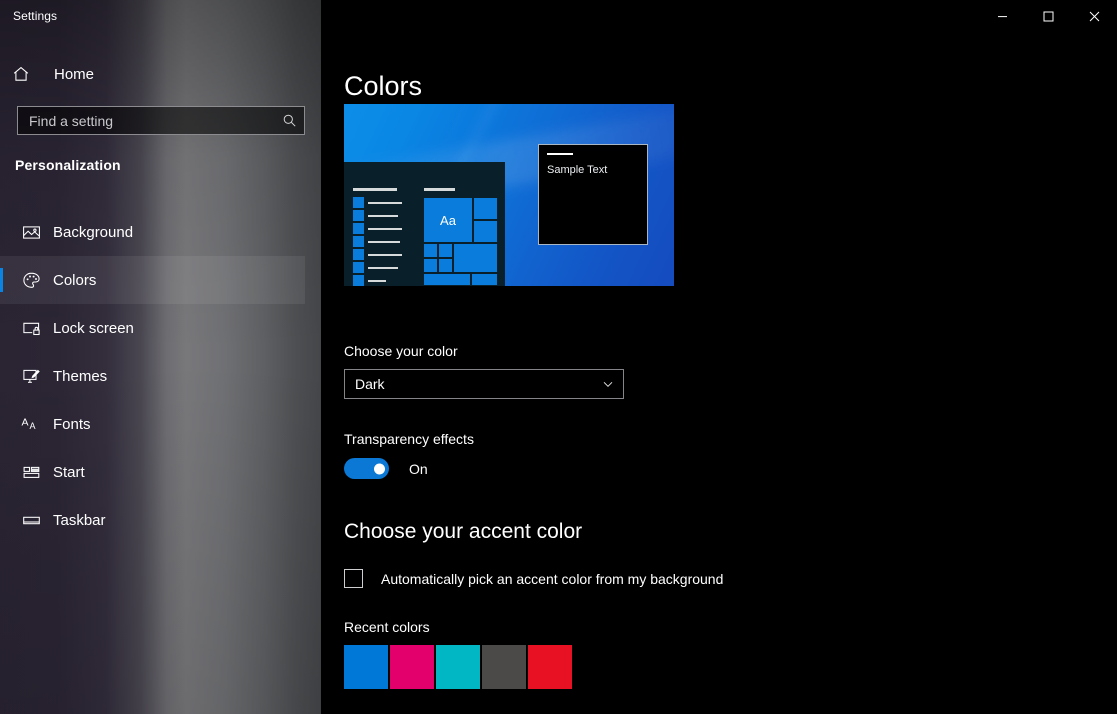  I want to click on transparency-state-label: On, so click(418, 468).